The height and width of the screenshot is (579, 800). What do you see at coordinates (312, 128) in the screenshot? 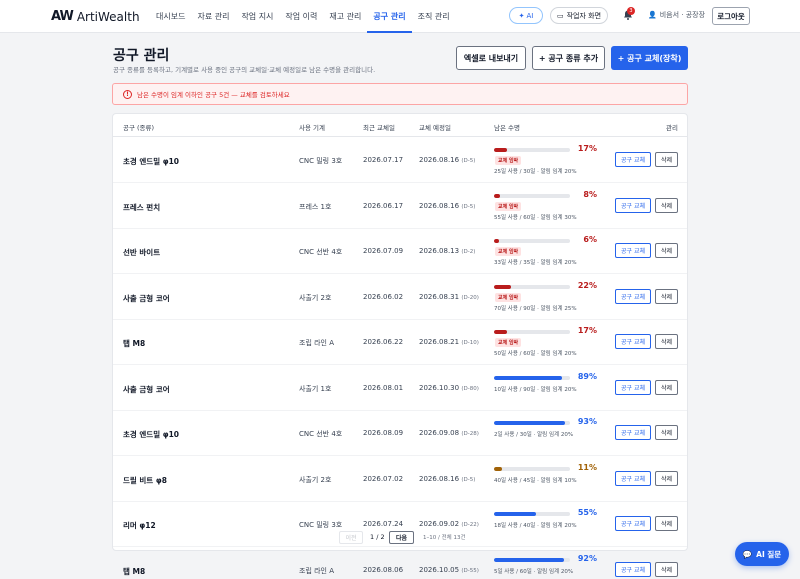
I see `header-machine: 사용 기계` at bounding box center [312, 128].